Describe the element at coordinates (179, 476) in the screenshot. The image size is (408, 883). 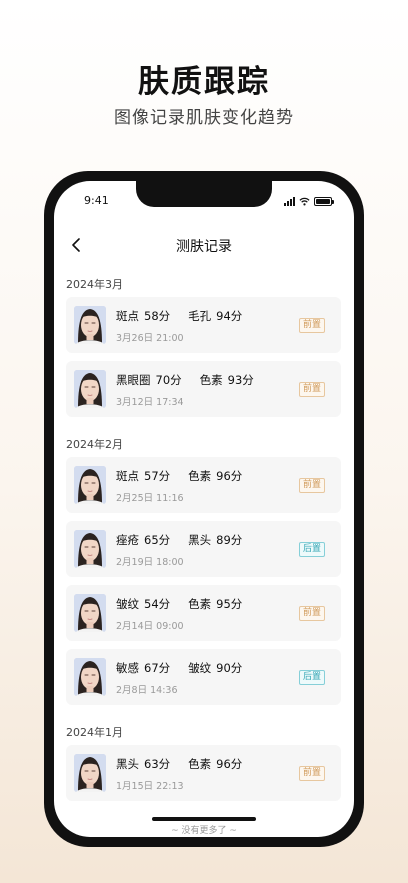
I see `record-metrics: 斑点 57分 色素 96分` at that location.